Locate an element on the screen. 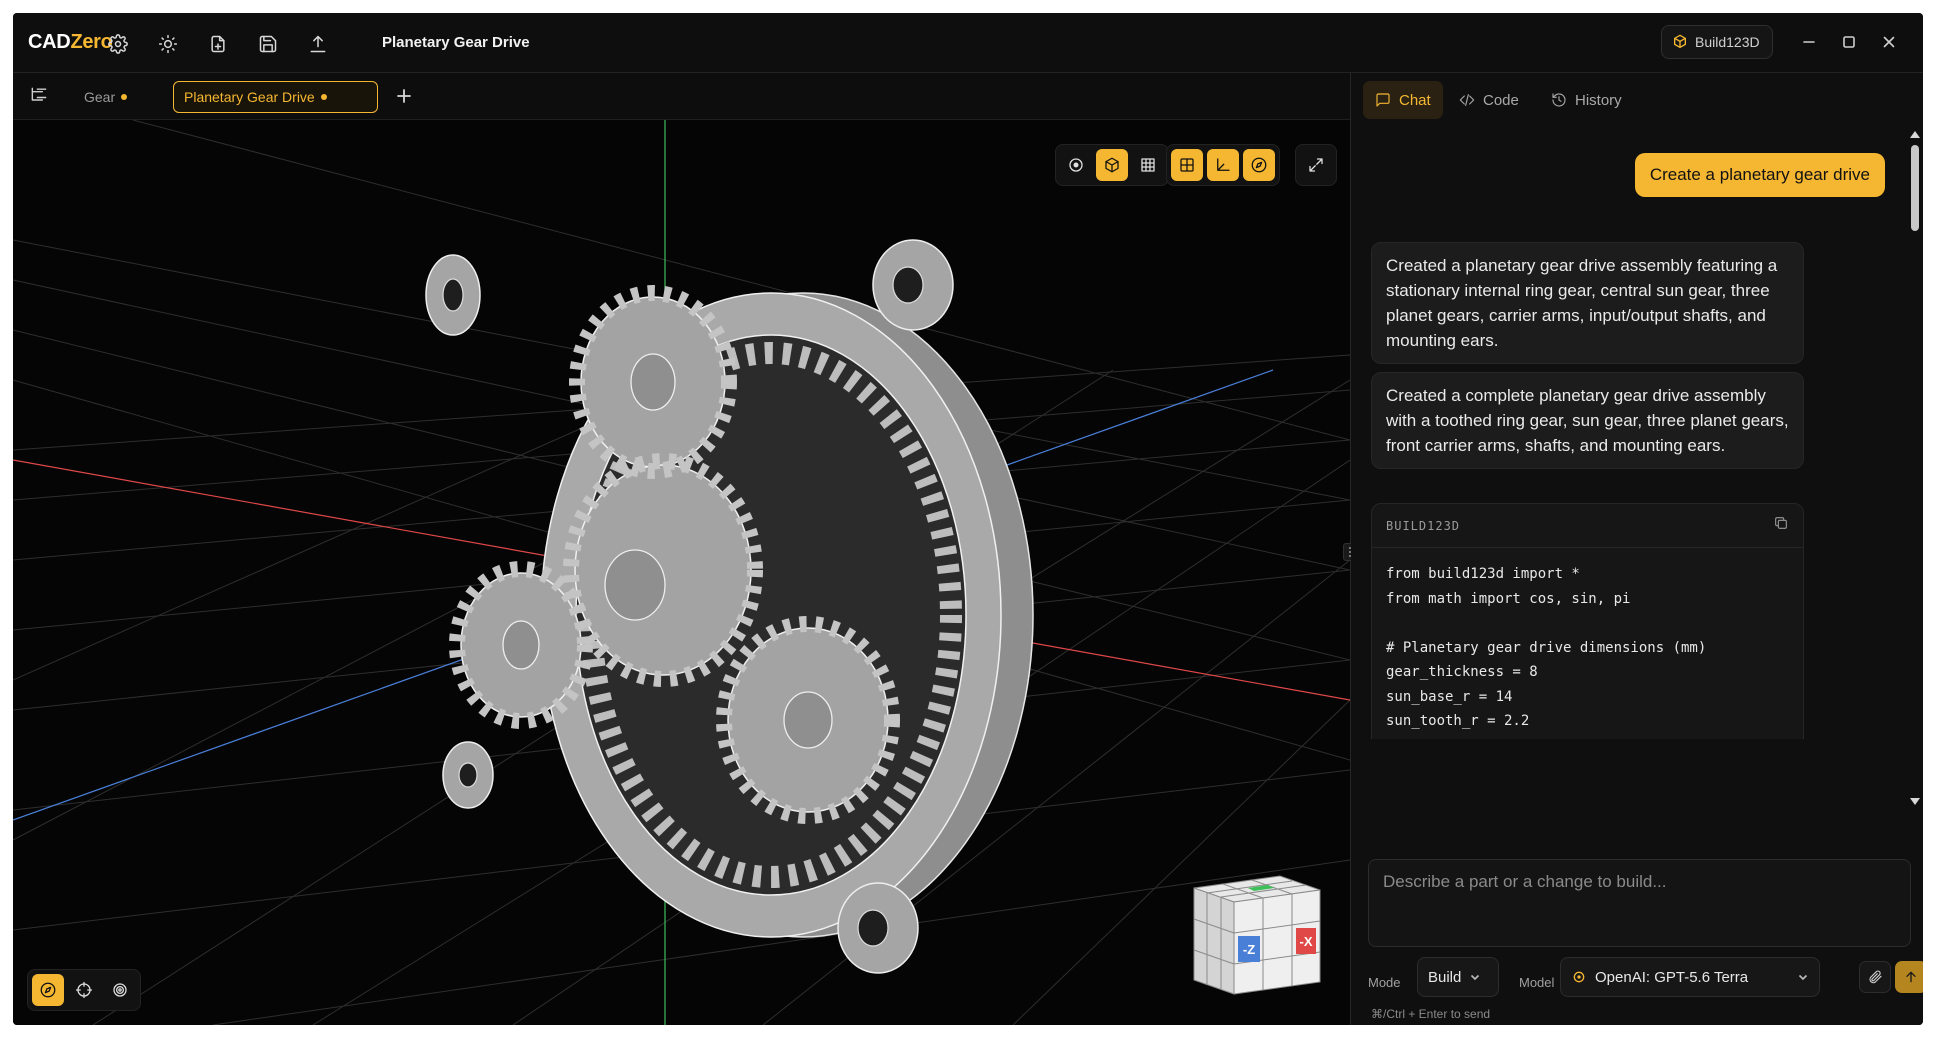 The width and height of the screenshot is (1935, 1038). attach-button is located at coordinates (1875, 977).